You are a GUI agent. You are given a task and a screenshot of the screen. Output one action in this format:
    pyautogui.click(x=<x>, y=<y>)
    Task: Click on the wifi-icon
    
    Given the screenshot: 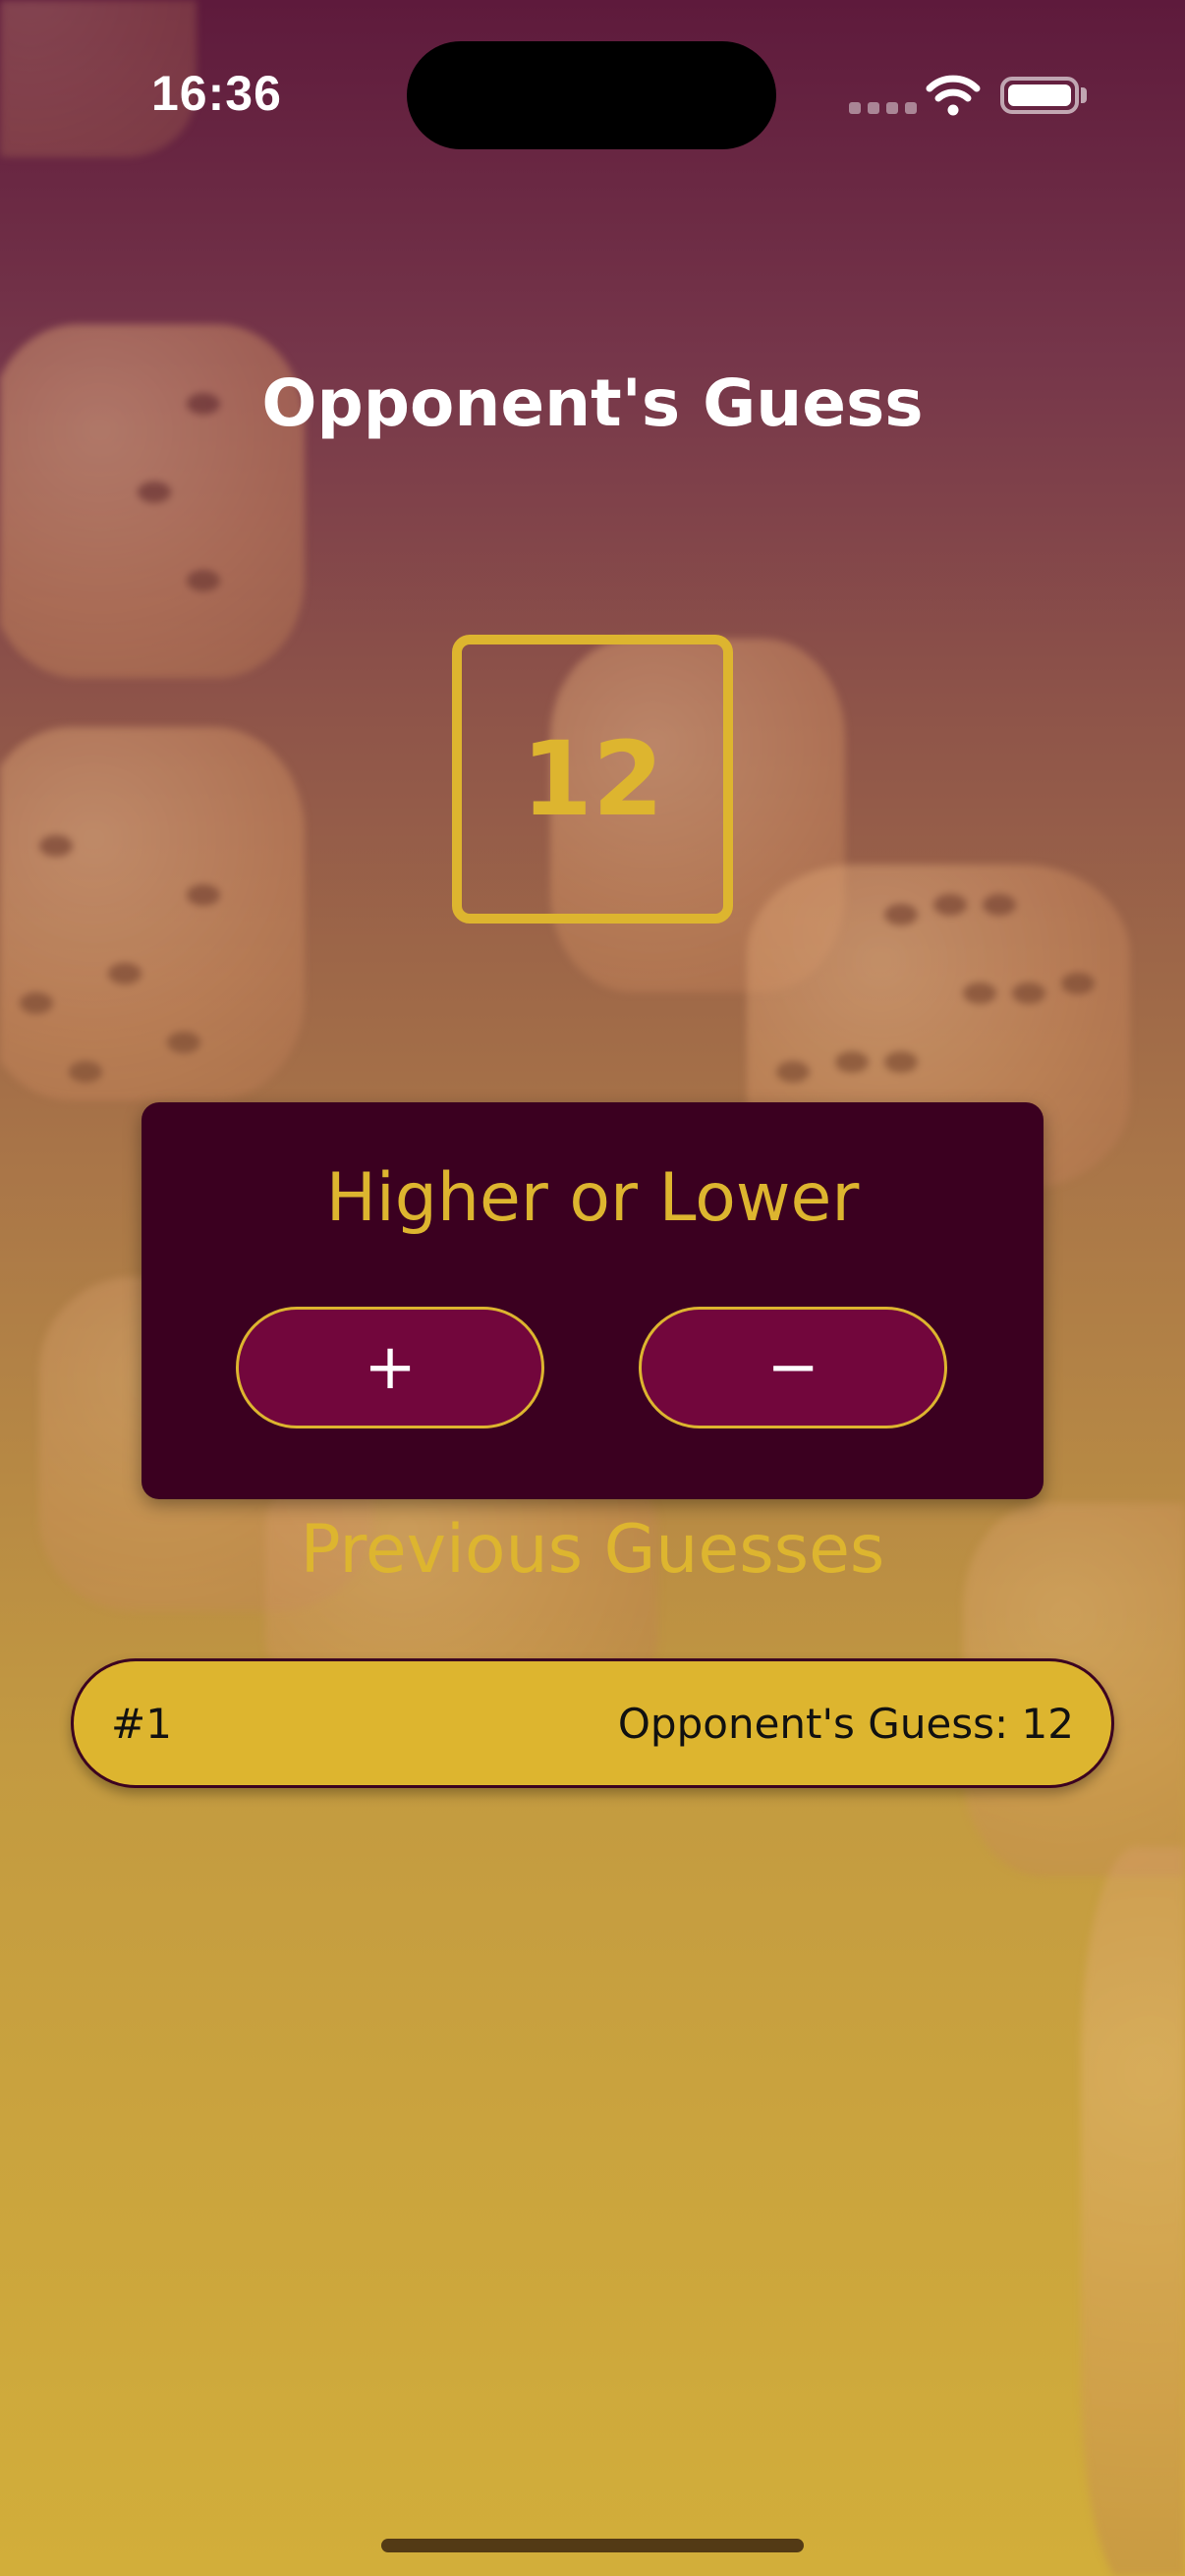 What is the action you would take?
    pyautogui.click(x=954, y=95)
    